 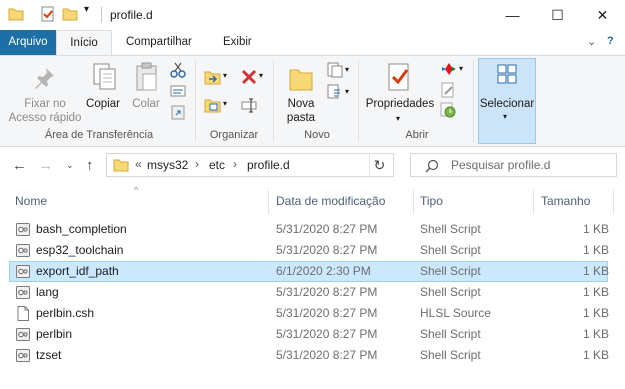 I want to click on rename-icon, so click(x=249, y=105).